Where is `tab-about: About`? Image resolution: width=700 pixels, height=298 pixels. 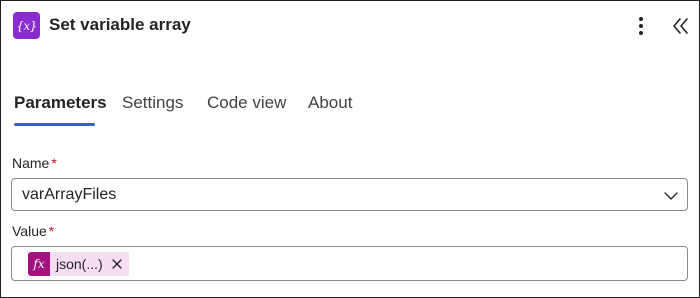 tab-about: About is located at coordinates (330, 103).